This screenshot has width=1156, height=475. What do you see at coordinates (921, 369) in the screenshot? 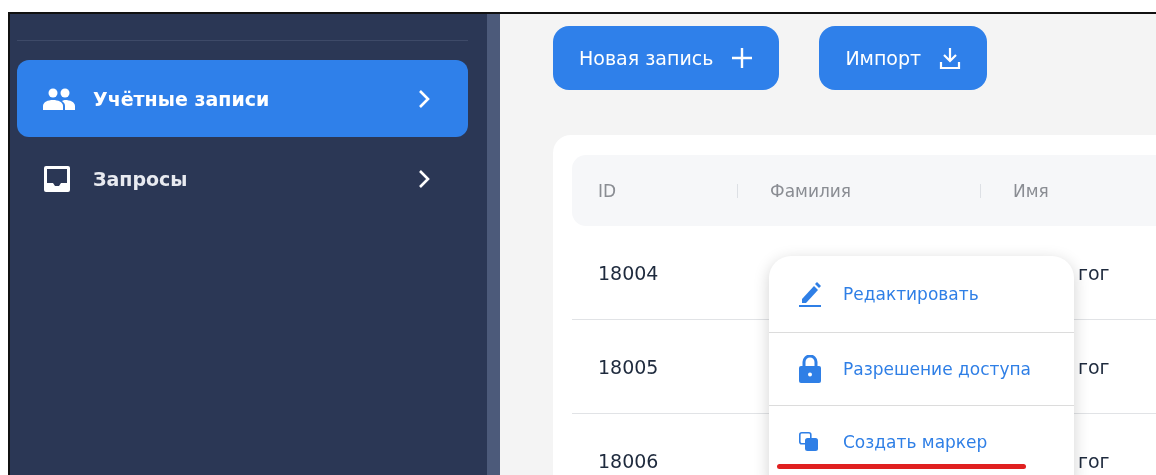
I see `menu-item: Разрешение доступа` at bounding box center [921, 369].